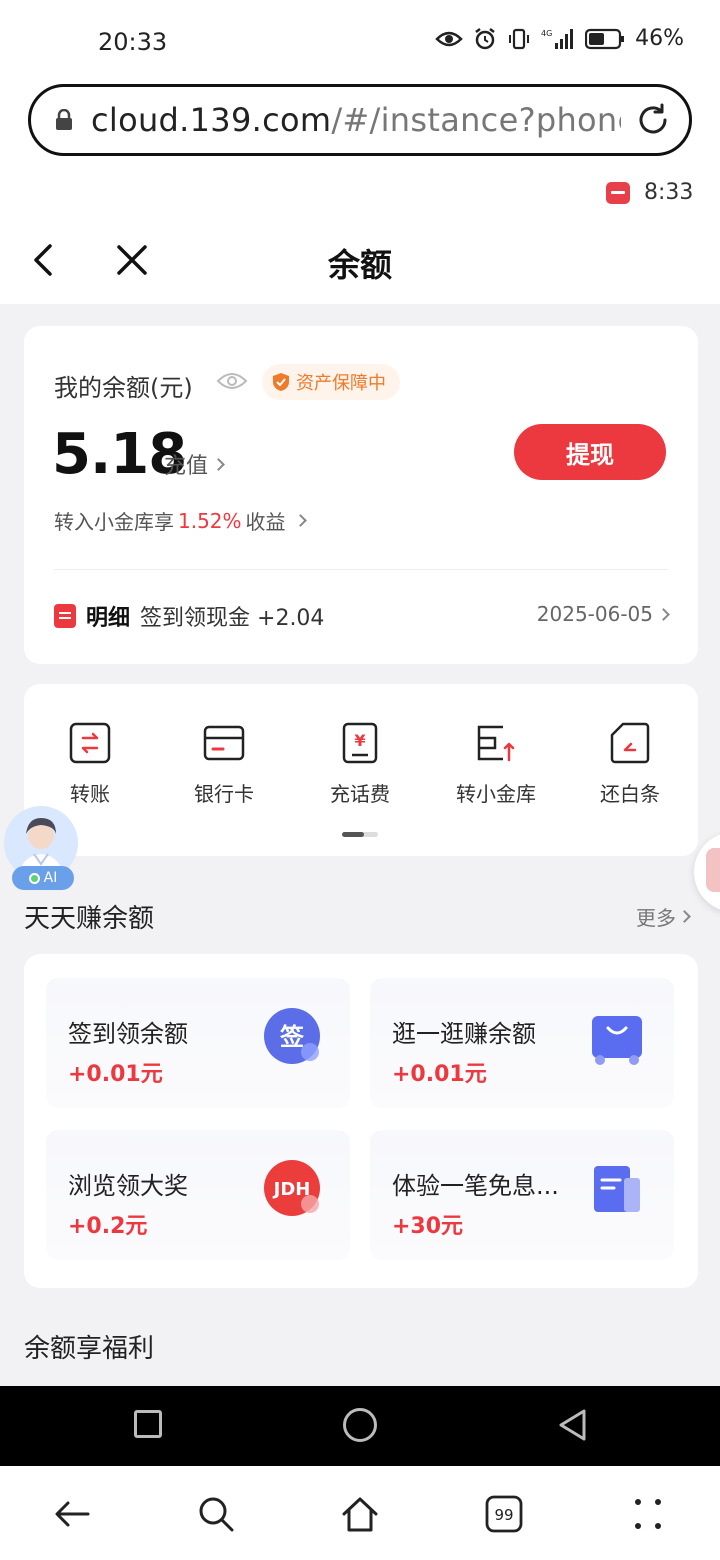 The height and width of the screenshot is (1560, 720). Describe the element at coordinates (648, 1514) in the screenshot. I see `more-menu-icon` at that location.